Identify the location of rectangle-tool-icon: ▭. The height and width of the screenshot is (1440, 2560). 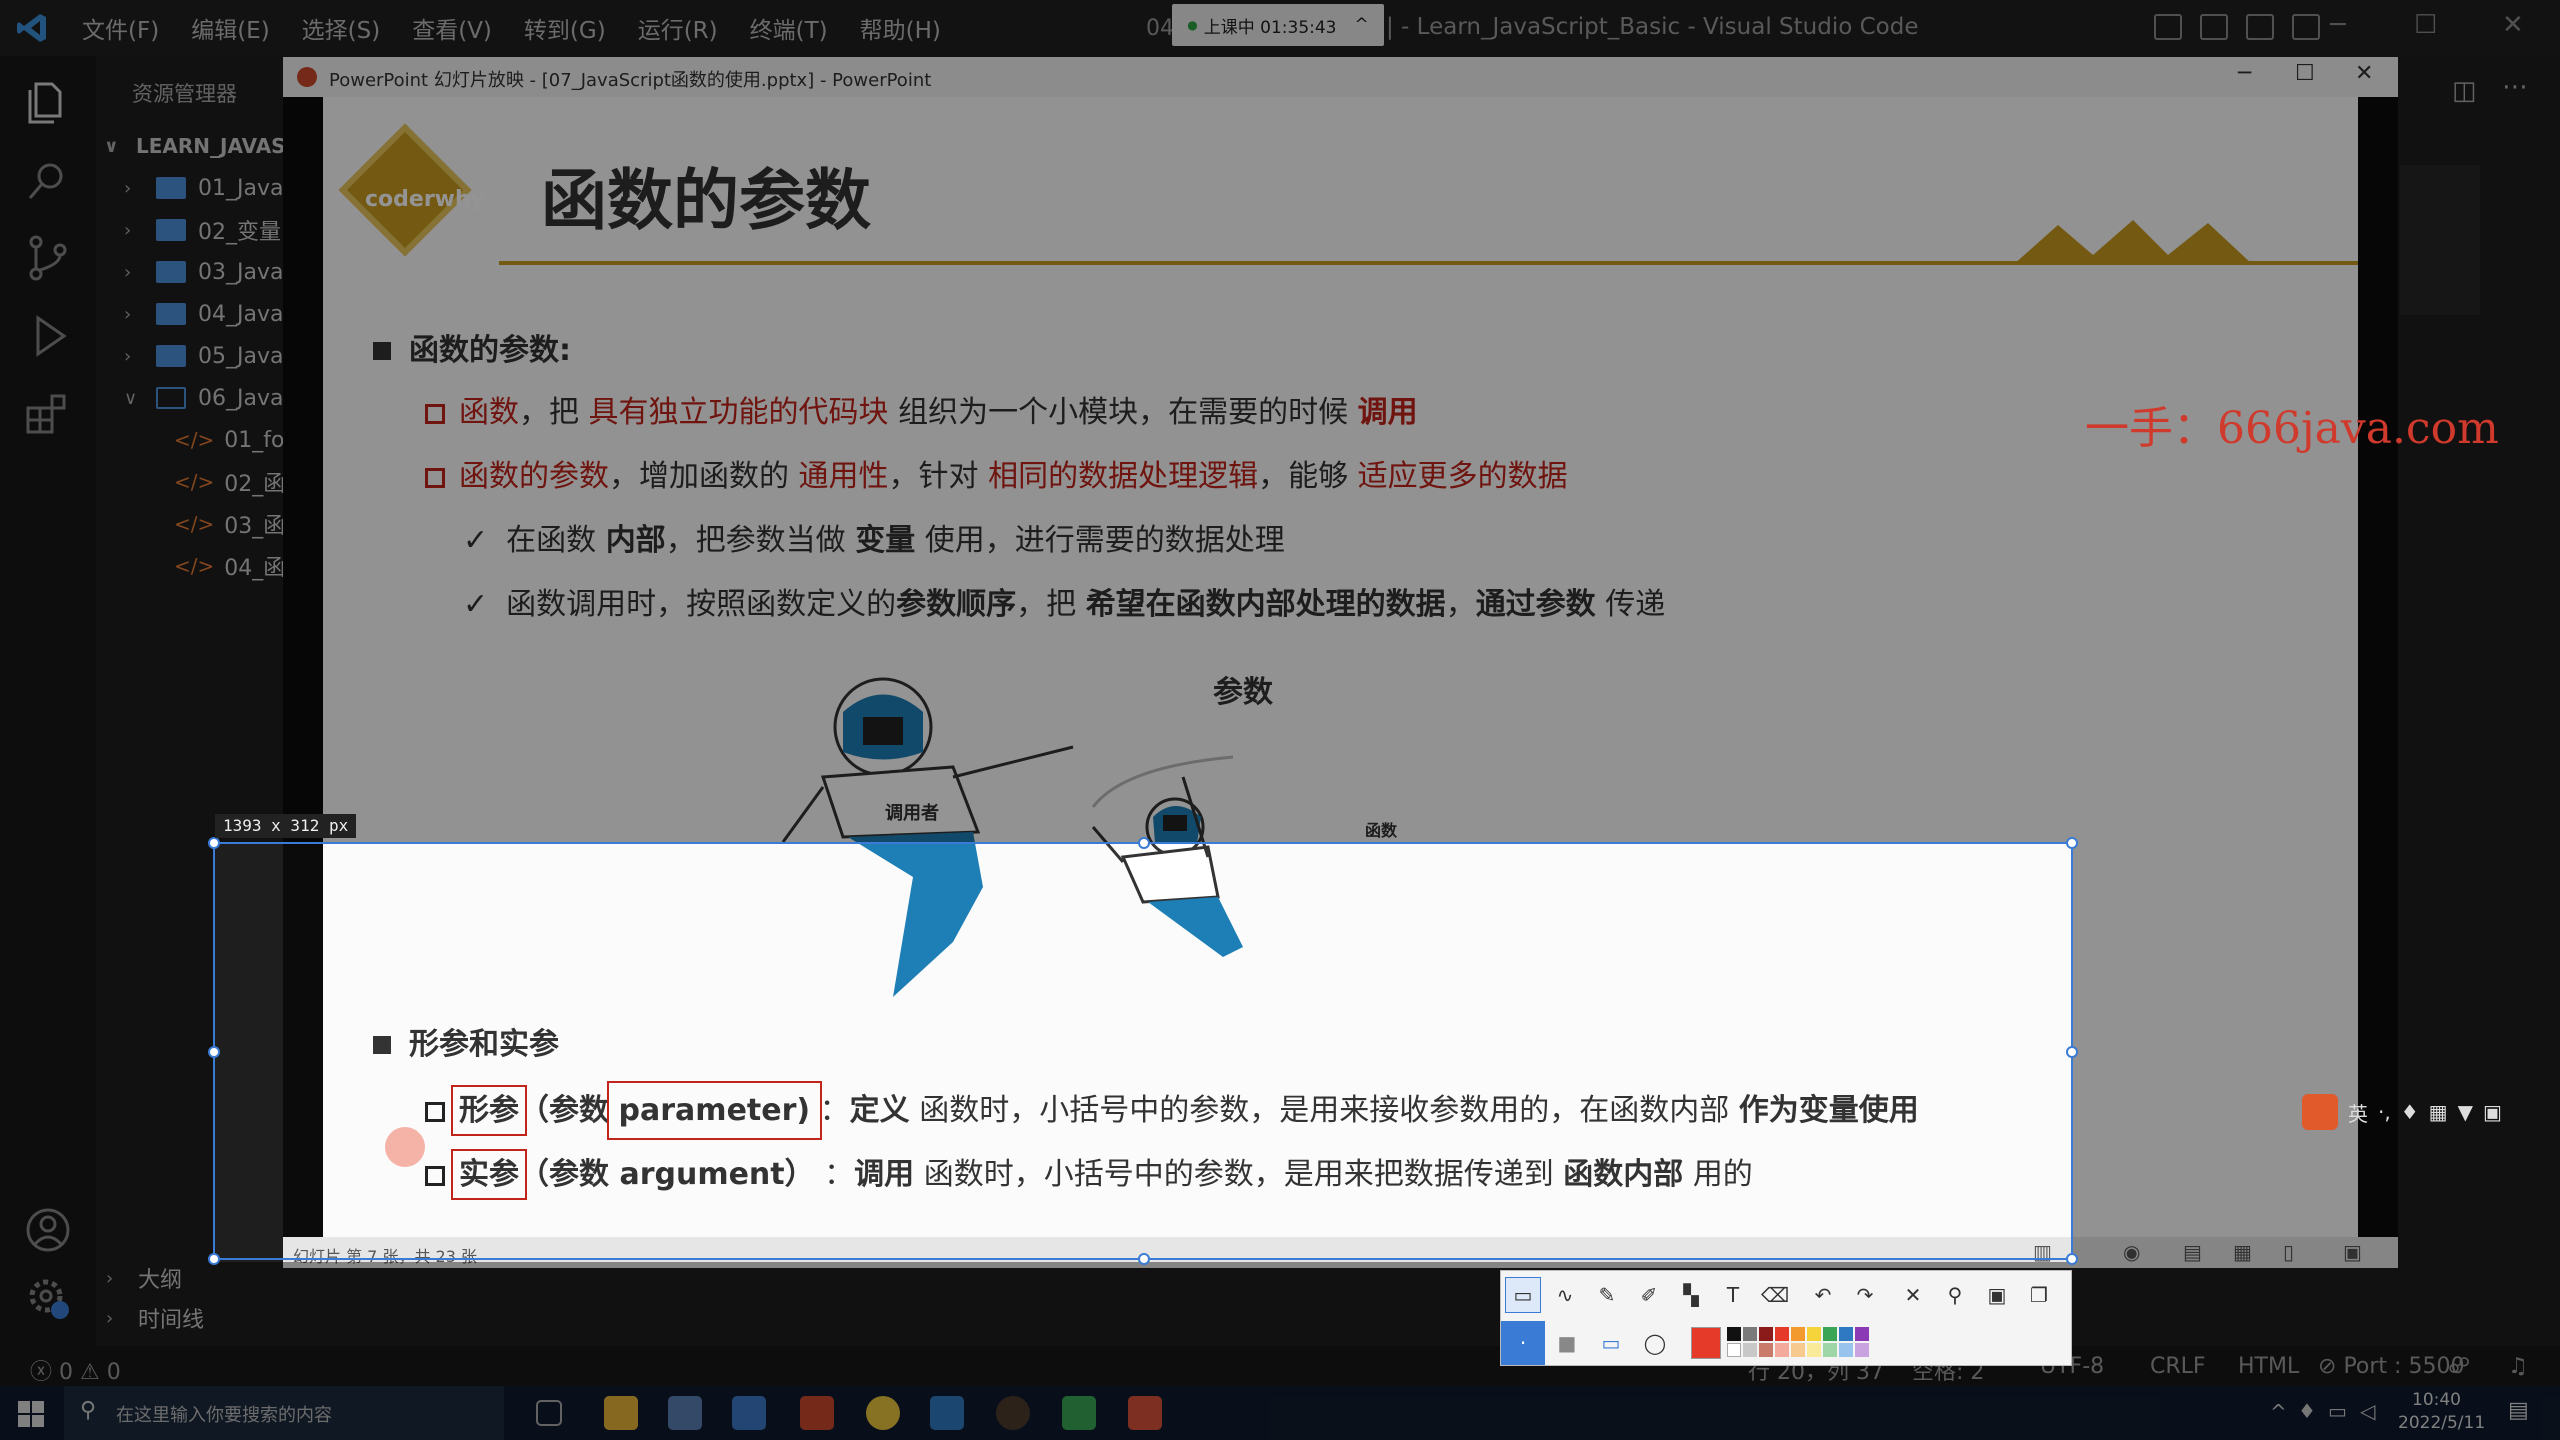
(1523, 1295).